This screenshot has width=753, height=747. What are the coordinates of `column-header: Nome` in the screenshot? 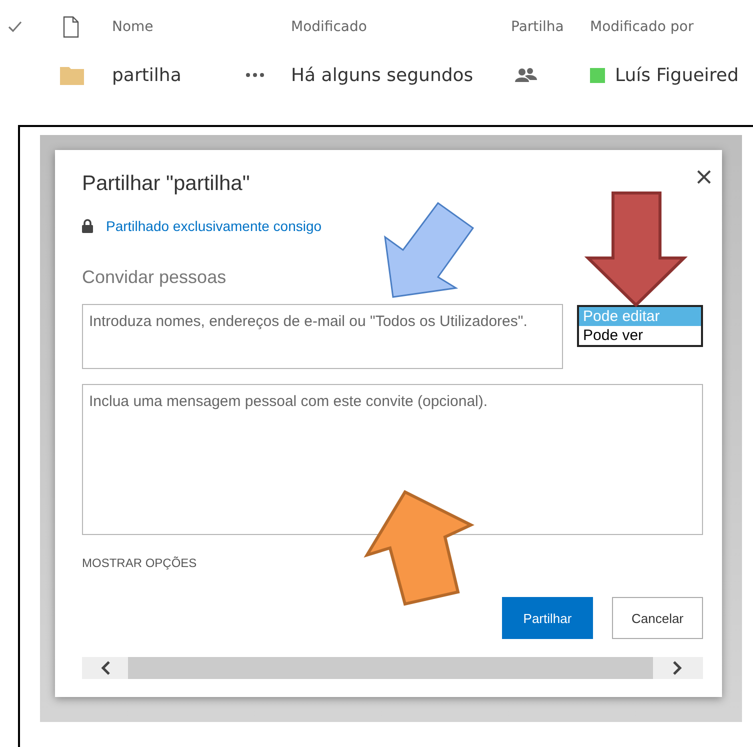 It's located at (176, 27).